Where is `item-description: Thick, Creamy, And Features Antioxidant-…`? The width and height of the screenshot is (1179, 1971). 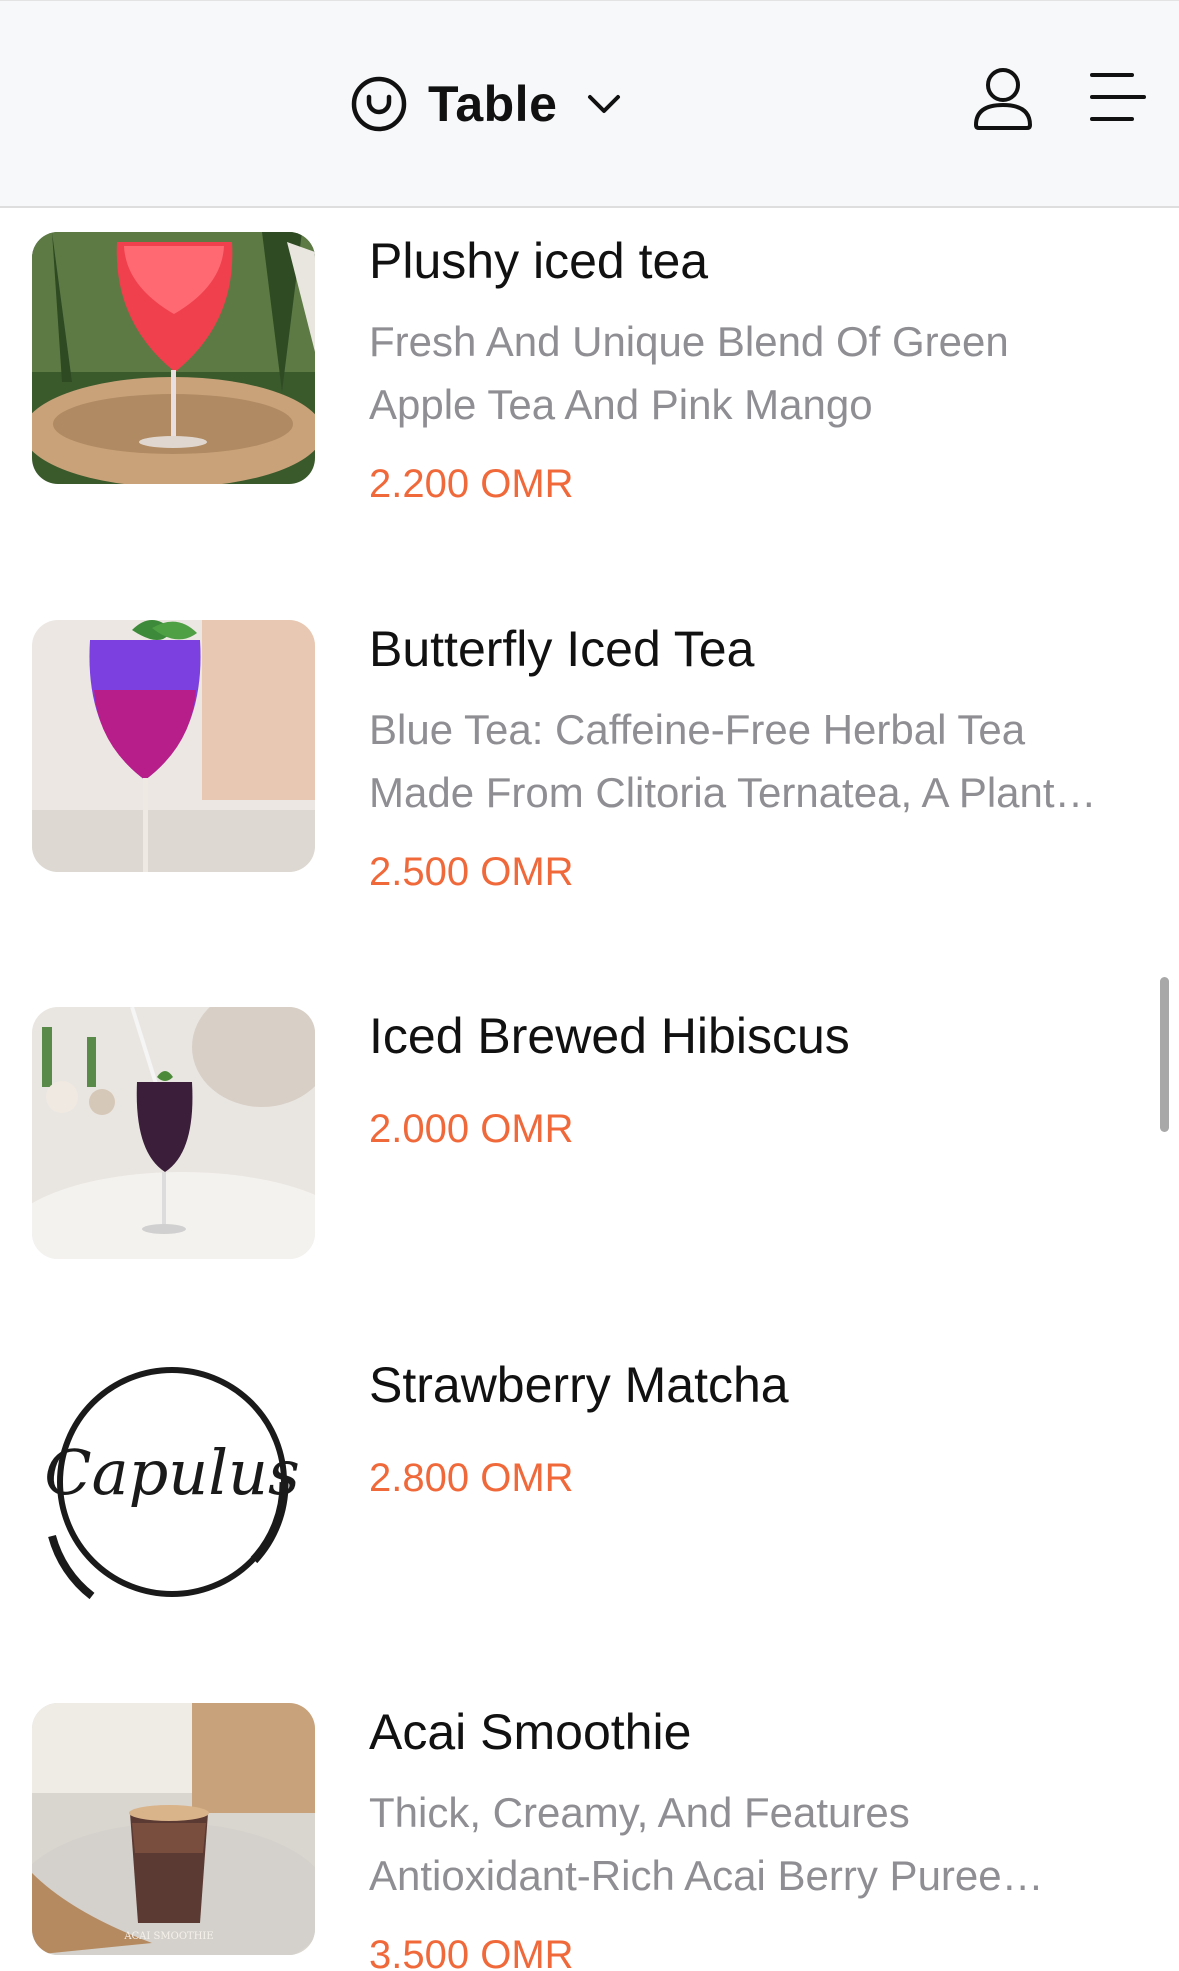
item-description: Thick, Creamy, And Features Antioxidant-… is located at coordinates (754, 1844).